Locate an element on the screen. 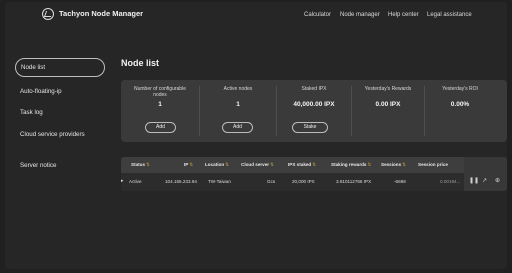  stat-label: Yesterday's Rewards is located at coordinates (388, 89).